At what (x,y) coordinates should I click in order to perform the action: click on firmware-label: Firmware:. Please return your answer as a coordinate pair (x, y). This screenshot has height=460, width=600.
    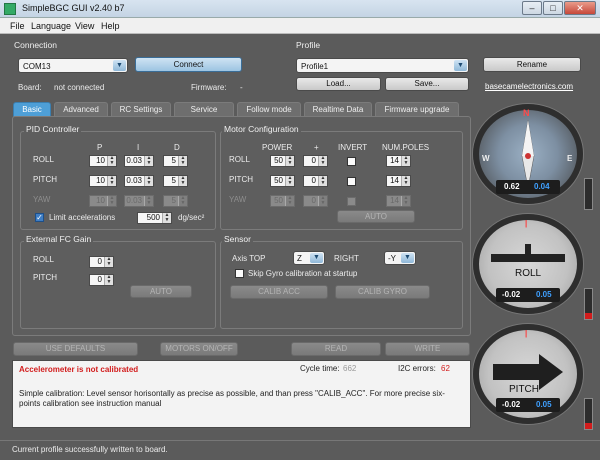
    Looking at the image, I should click on (209, 87).